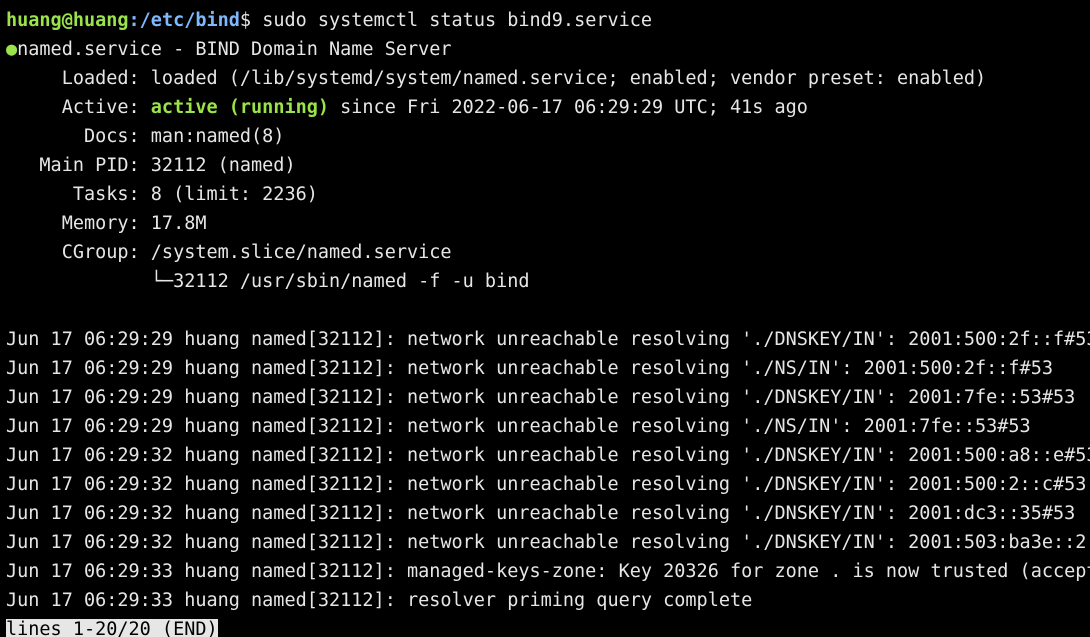 Image resolution: width=1090 pixels, height=637 pixels. What do you see at coordinates (145, 136) in the screenshot?
I see `docs-line: Docs: man:named(8)` at bounding box center [145, 136].